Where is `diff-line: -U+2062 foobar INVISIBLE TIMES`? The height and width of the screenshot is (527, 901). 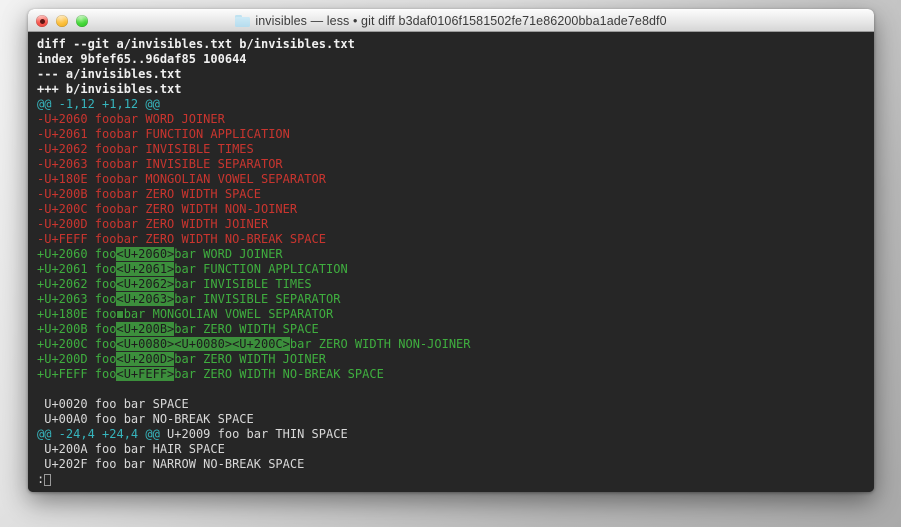 diff-line: -U+2062 foobar INVISIBLE TIMES is located at coordinates (455, 149).